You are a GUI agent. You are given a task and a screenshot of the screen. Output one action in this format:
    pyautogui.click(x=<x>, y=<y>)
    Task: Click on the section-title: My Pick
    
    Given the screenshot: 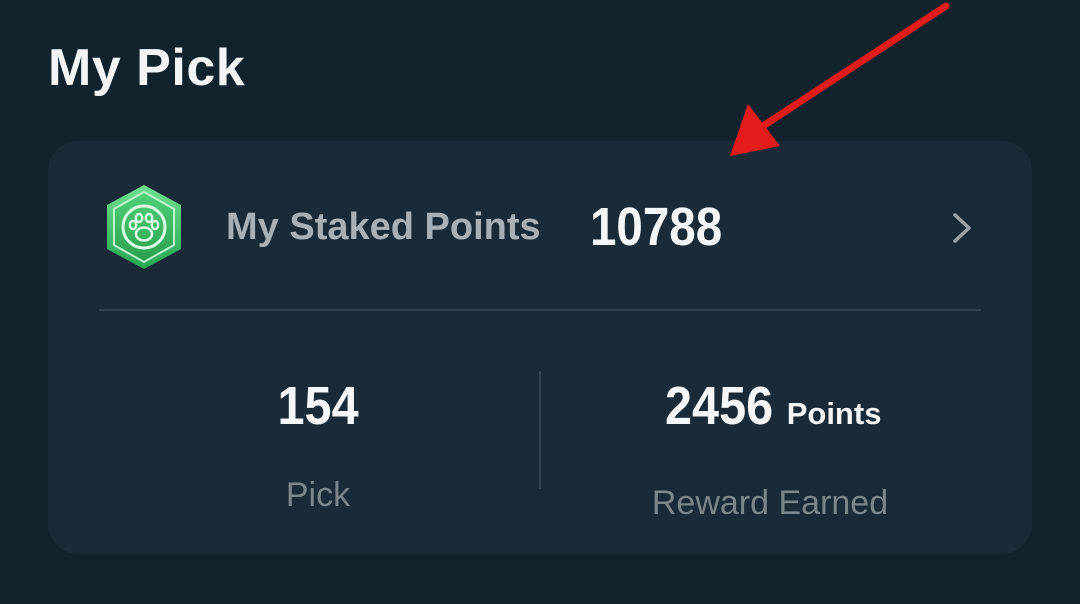 What is the action you would take?
    pyautogui.click(x=147, y=68)
    